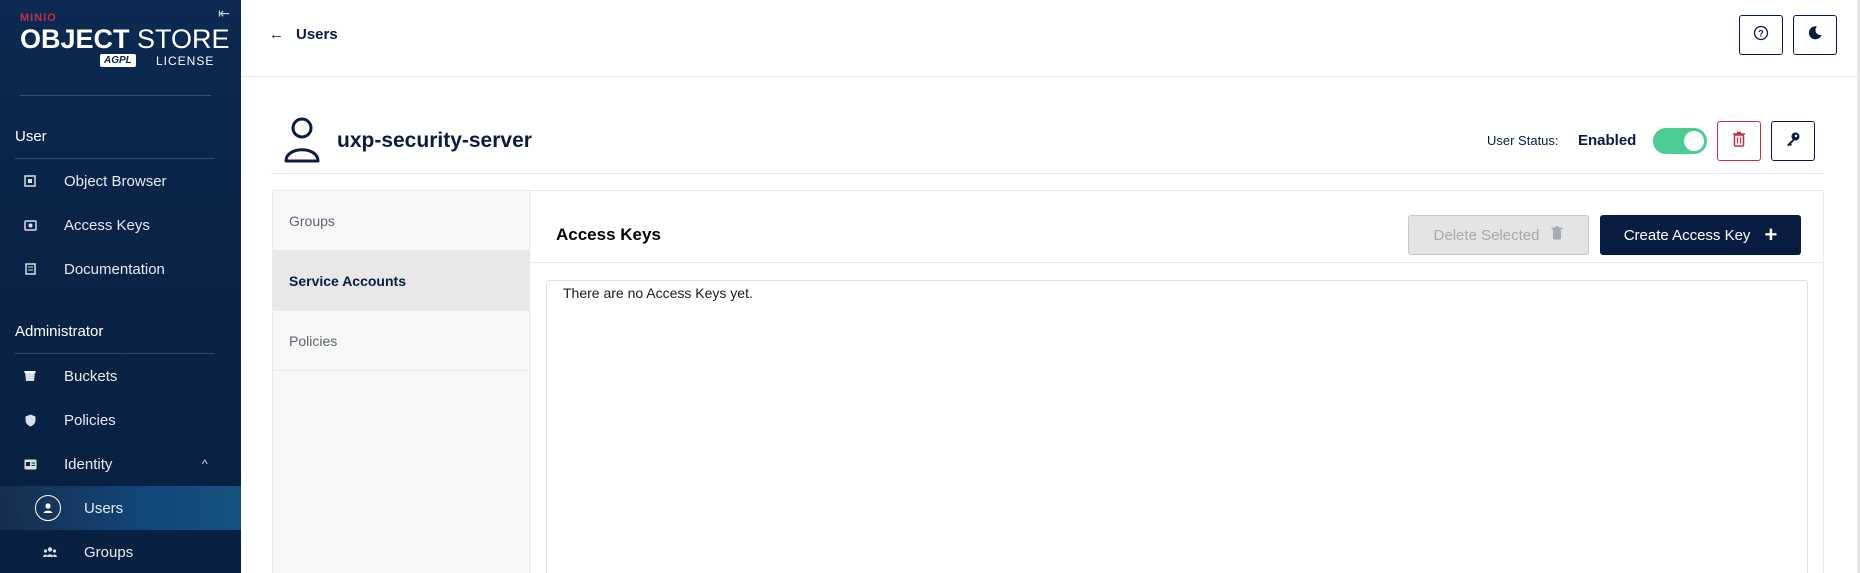  I want to click on brand-license: LICENSE, so click(185, 61).